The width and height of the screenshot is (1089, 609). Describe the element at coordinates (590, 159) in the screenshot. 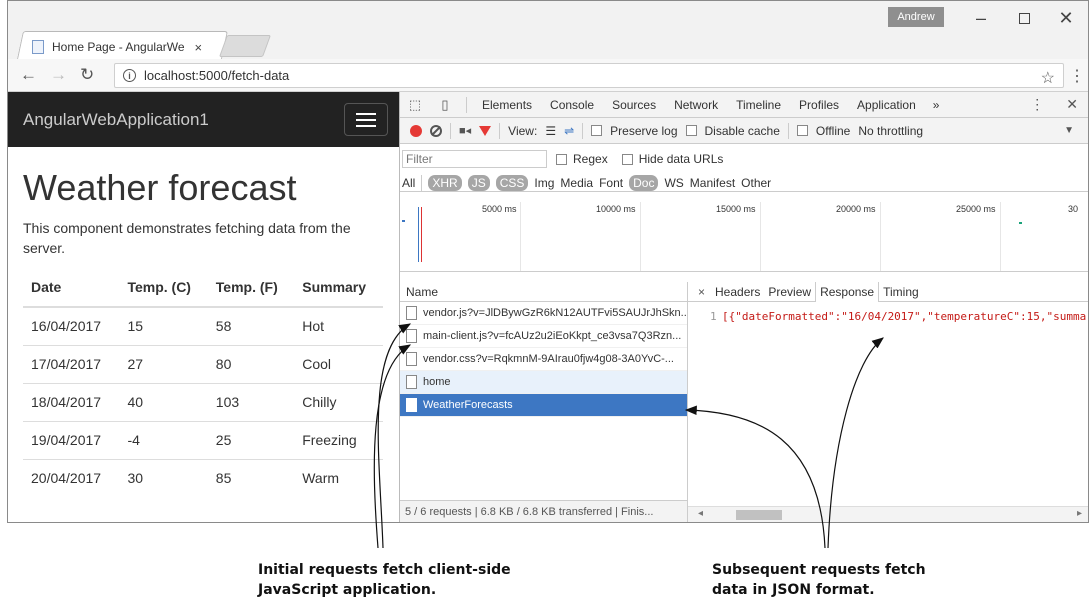

I see `regex-label: Regex` at that location.